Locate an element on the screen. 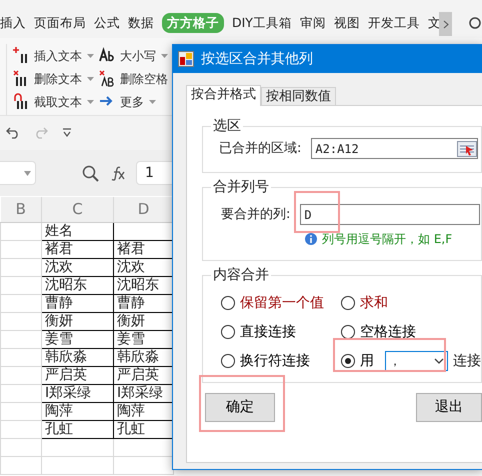 The width and height of the screenshot is (482, 476). ribbon-tab: 公式 is located at coordinates (107, 23).